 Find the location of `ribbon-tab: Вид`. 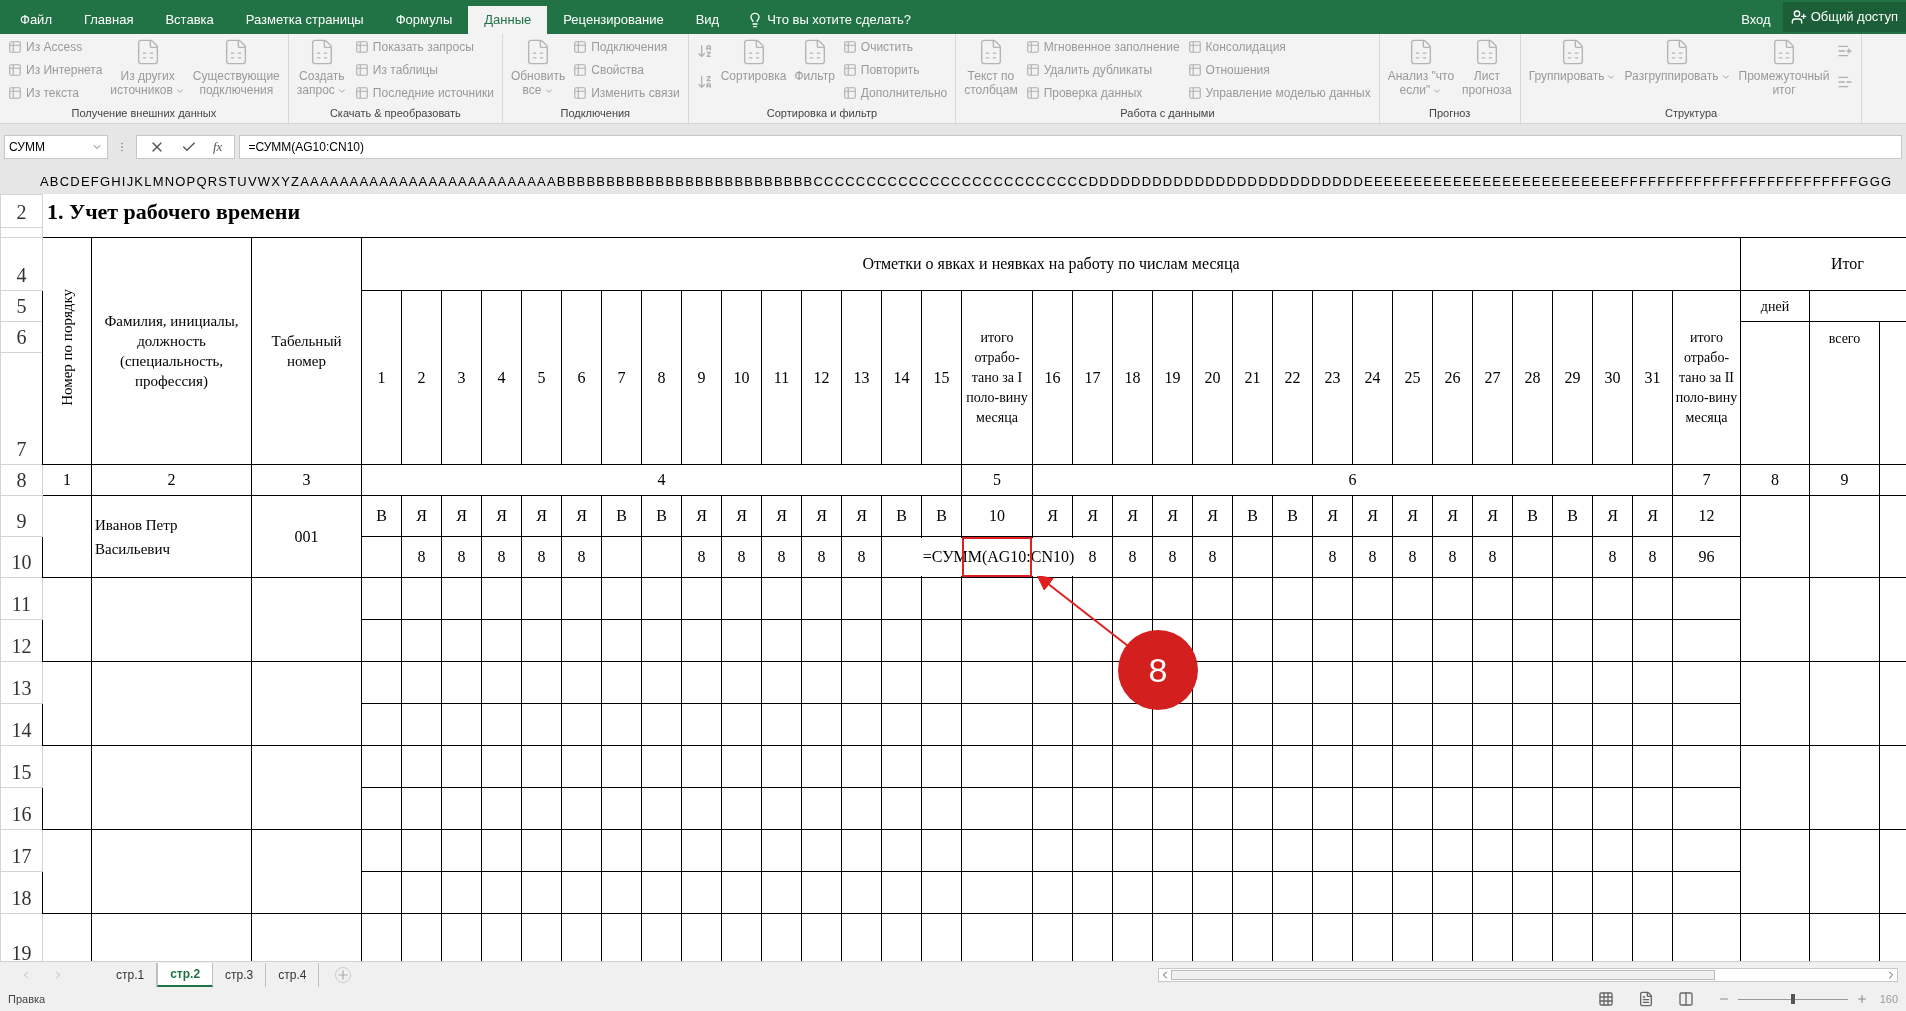

ribbon-tab: Вид is located at coordinates (707, 20).